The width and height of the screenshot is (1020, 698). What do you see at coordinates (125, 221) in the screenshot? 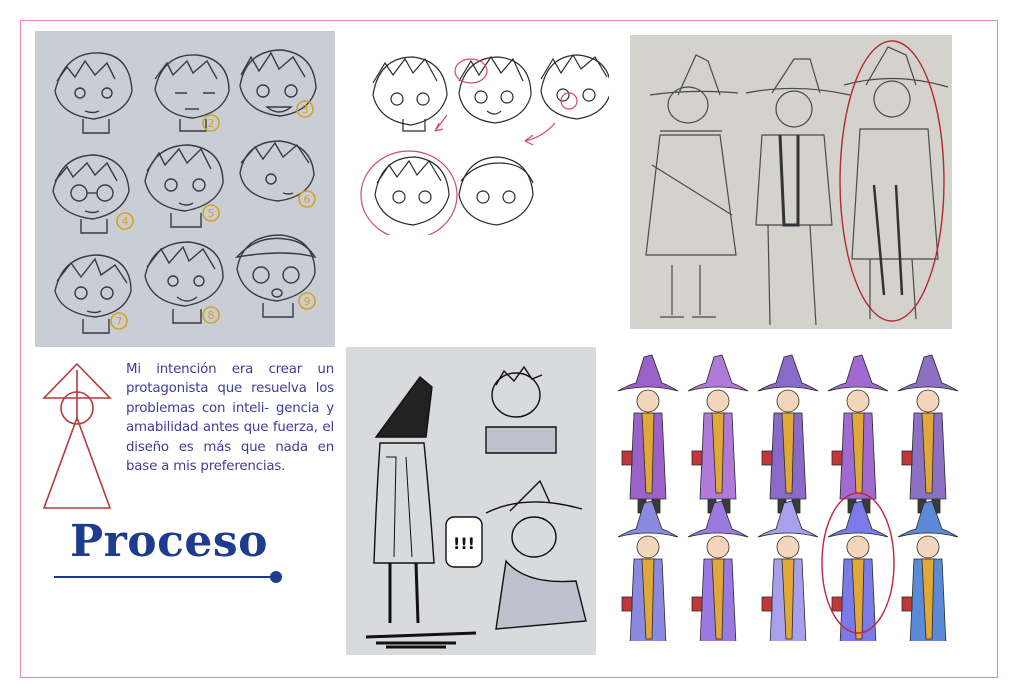
I see `sketch-number: 4` at bounding box center [125, 221].